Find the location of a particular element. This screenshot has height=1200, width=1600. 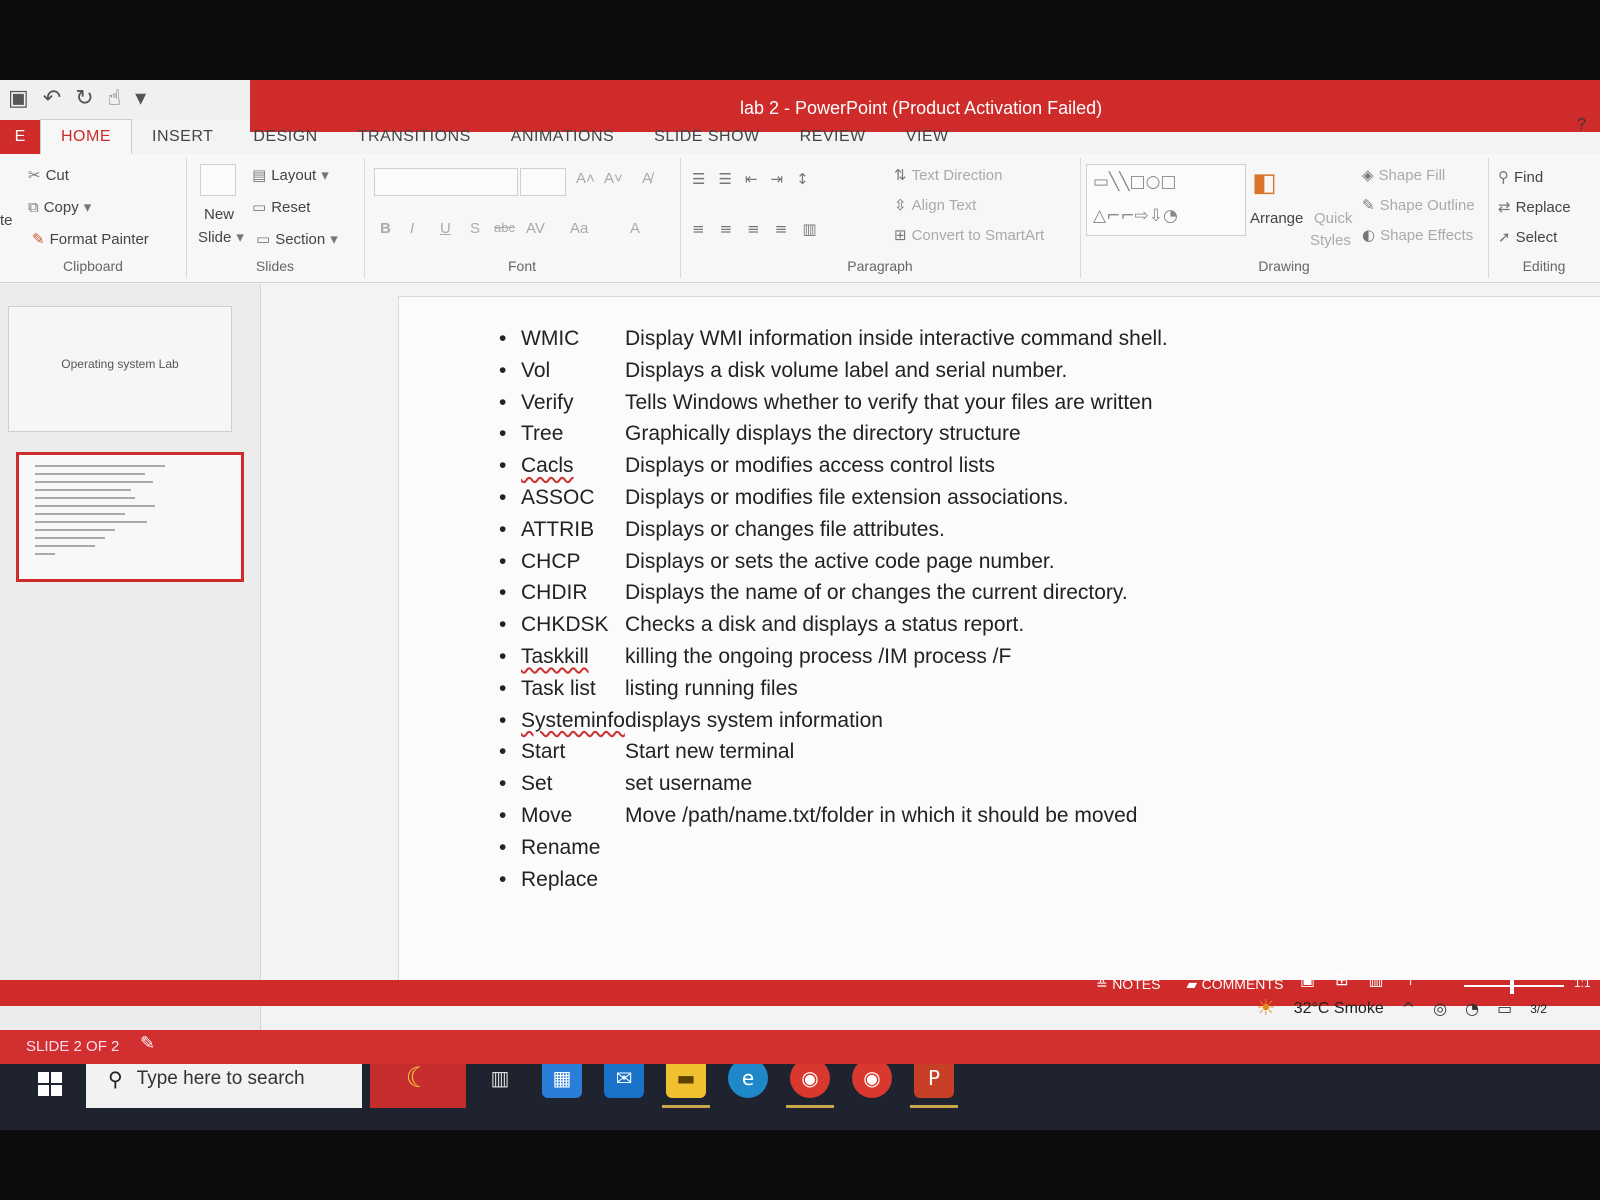

edge-icon: e is located at coordinates (748, 1078).